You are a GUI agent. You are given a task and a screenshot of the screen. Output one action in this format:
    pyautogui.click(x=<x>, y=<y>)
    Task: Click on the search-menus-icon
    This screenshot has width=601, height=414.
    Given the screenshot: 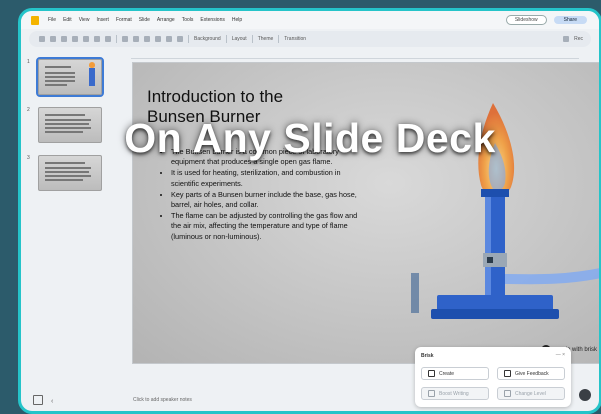 What is the action you would take?
    pyautogui.click(x=42, y=39)
    